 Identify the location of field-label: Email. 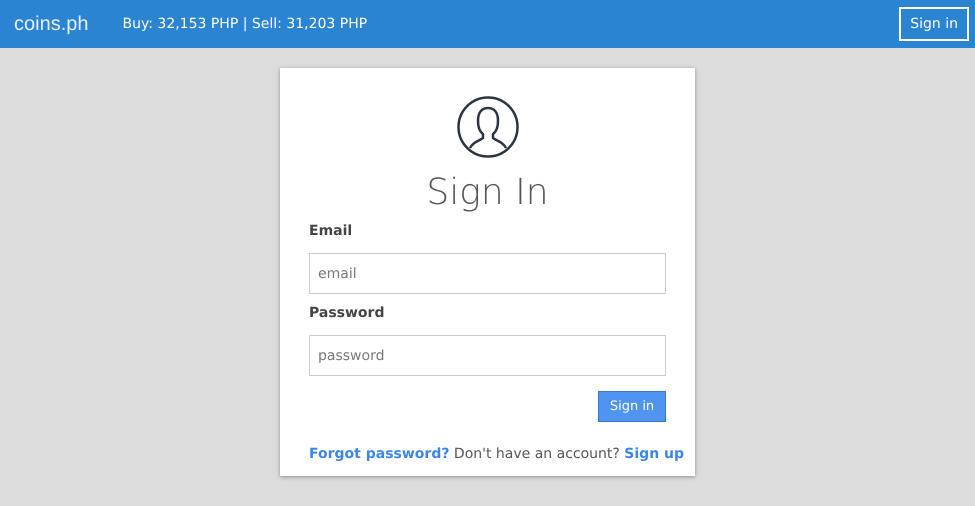
(330, 231).